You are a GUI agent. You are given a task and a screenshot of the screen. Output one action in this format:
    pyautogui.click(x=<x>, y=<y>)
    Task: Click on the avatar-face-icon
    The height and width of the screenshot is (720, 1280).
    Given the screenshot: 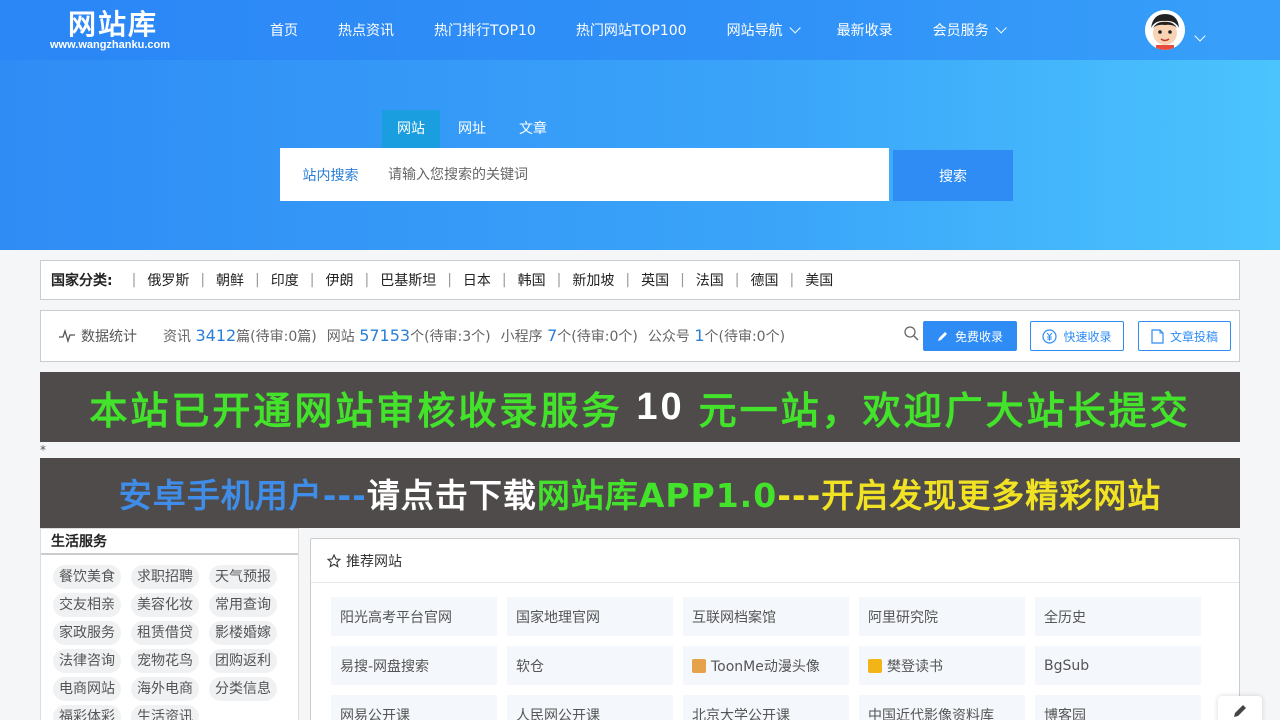 What is the action you would take?
    pyautogui.click(x=1165, y=30)
    